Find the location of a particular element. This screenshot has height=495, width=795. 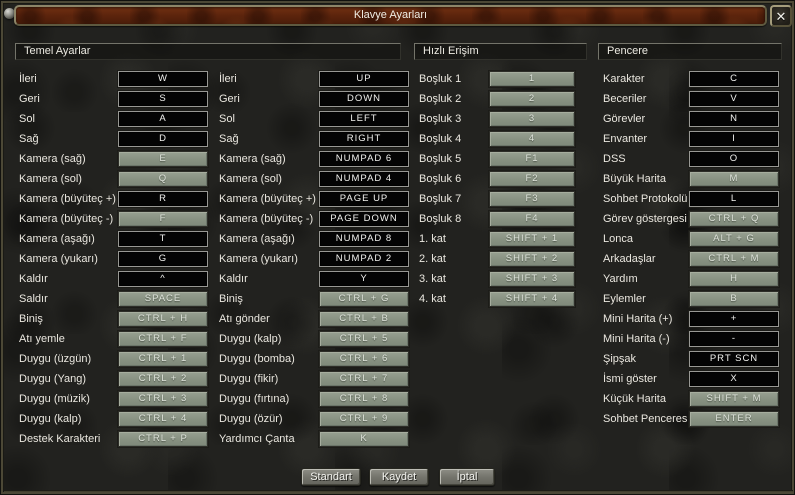

keybind-button: CTRL + B is located at coordinates (364, 319).